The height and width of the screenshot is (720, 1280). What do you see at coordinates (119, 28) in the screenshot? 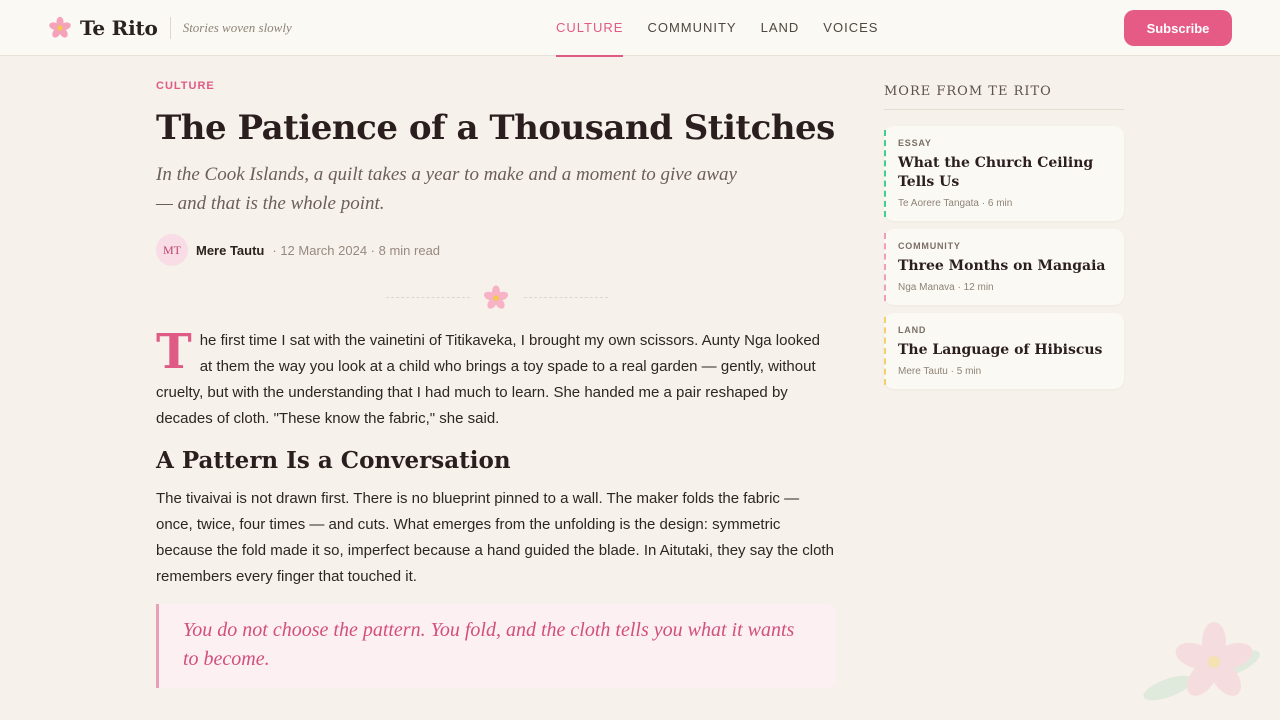
I see `brand-name: Te Rito` at bounding box center [119, 28].